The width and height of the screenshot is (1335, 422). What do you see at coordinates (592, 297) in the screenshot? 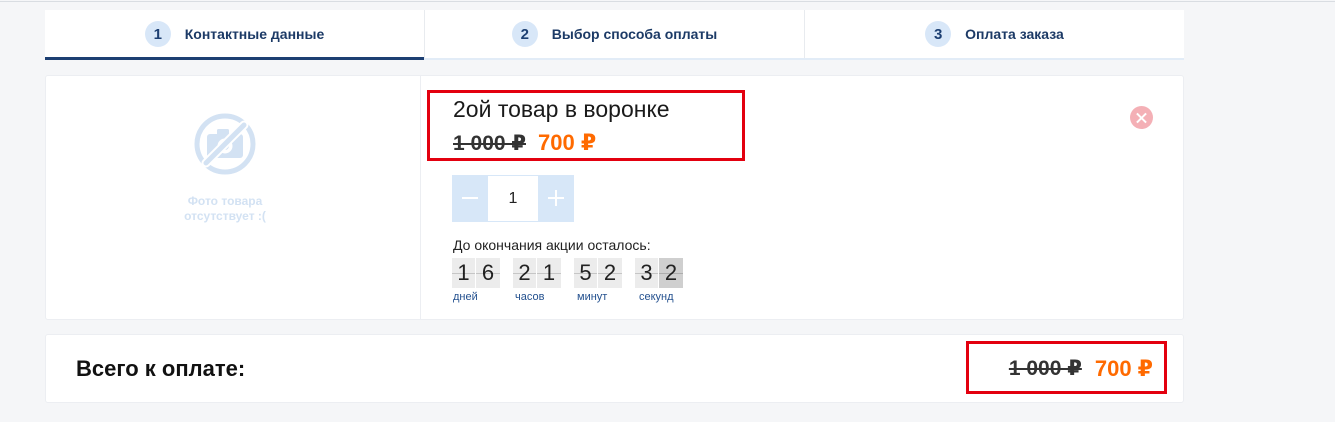
I see `timer-unit-label: минут` at bounding box center [592, 297].